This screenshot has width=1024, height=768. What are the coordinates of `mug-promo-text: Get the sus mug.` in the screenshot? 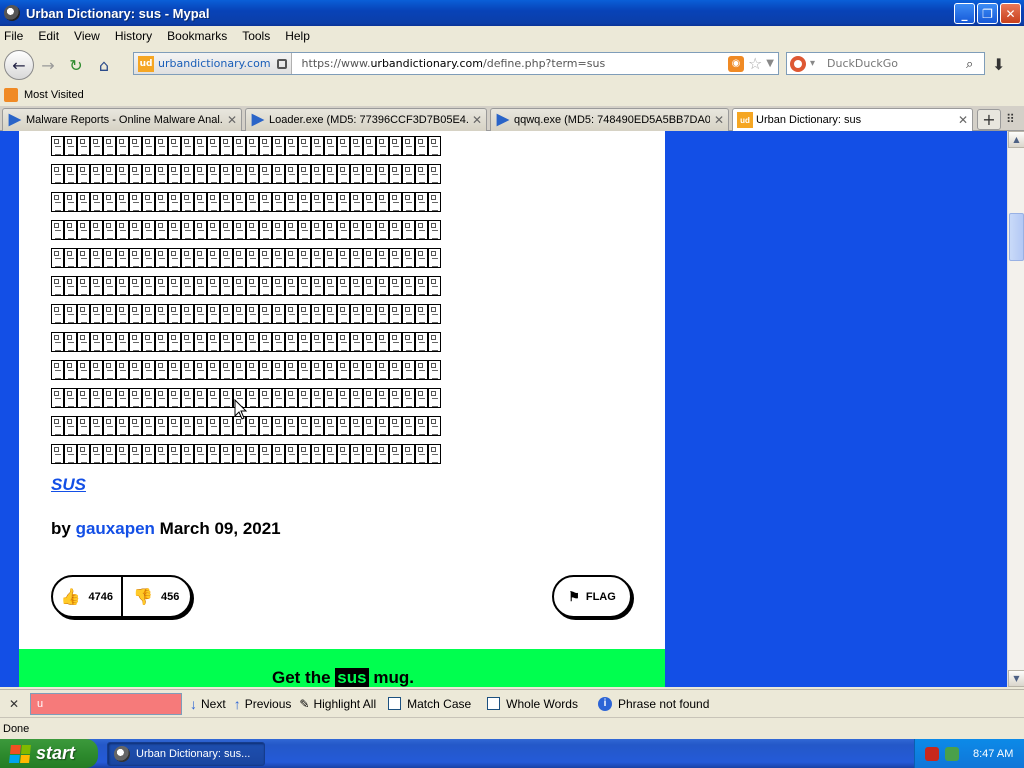 It's located at (343, 677).